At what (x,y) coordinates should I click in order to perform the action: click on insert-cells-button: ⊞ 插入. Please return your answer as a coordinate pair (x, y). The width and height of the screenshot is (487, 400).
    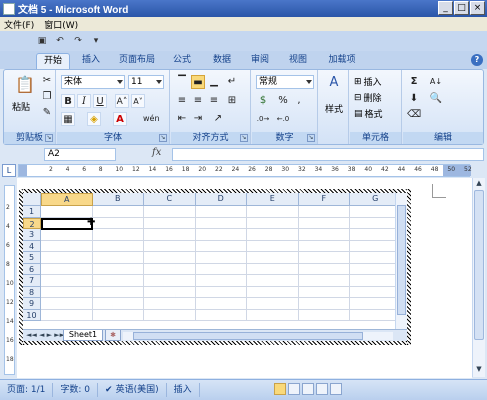
    Looking at the image, I should click on (368, 82).